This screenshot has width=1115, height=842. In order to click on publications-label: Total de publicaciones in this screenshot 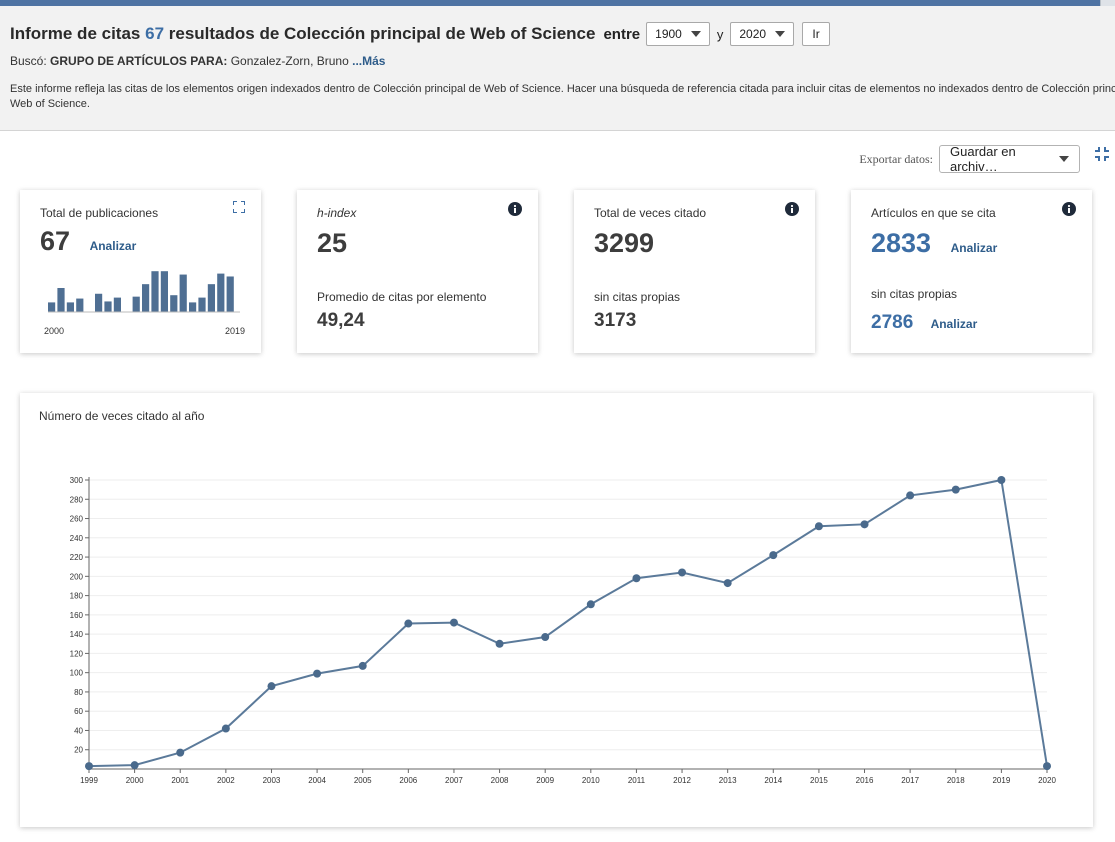, I will do `click(99, 213)`.